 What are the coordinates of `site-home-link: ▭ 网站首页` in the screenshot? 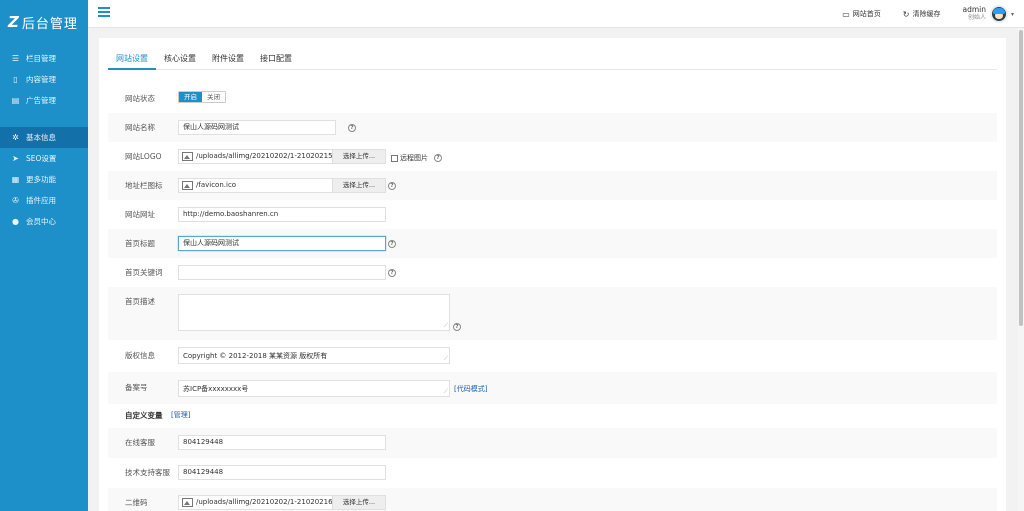 It's located at (861, 14).